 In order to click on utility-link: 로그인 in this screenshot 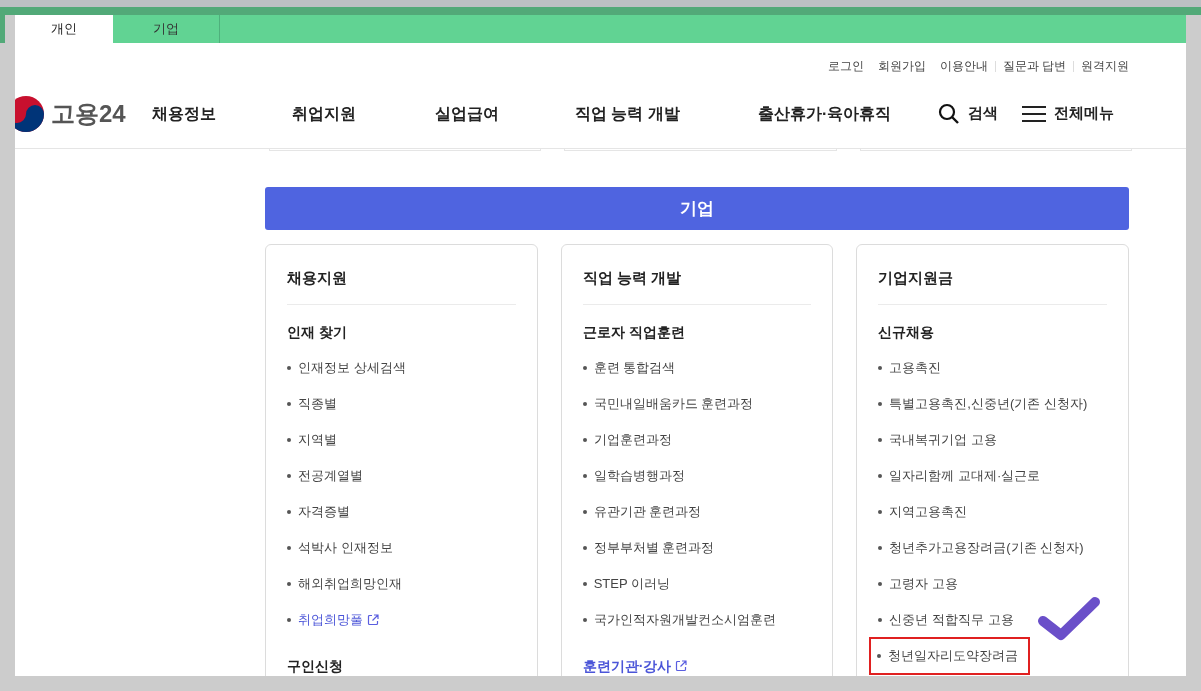, I will do `click(845, 66)`.